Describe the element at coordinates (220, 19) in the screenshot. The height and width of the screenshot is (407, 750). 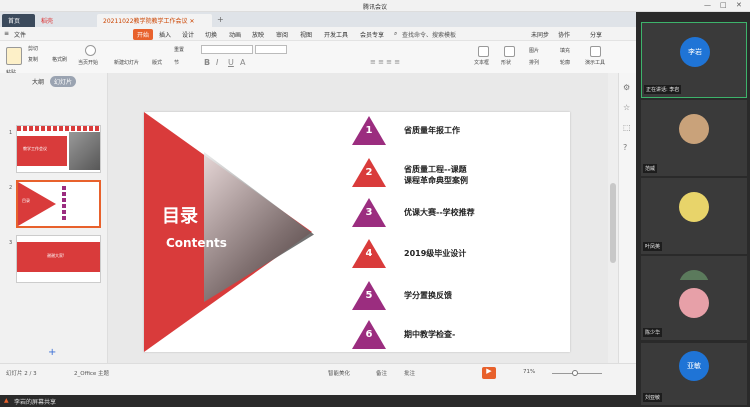
I see `new-tab-button: +` at that location.